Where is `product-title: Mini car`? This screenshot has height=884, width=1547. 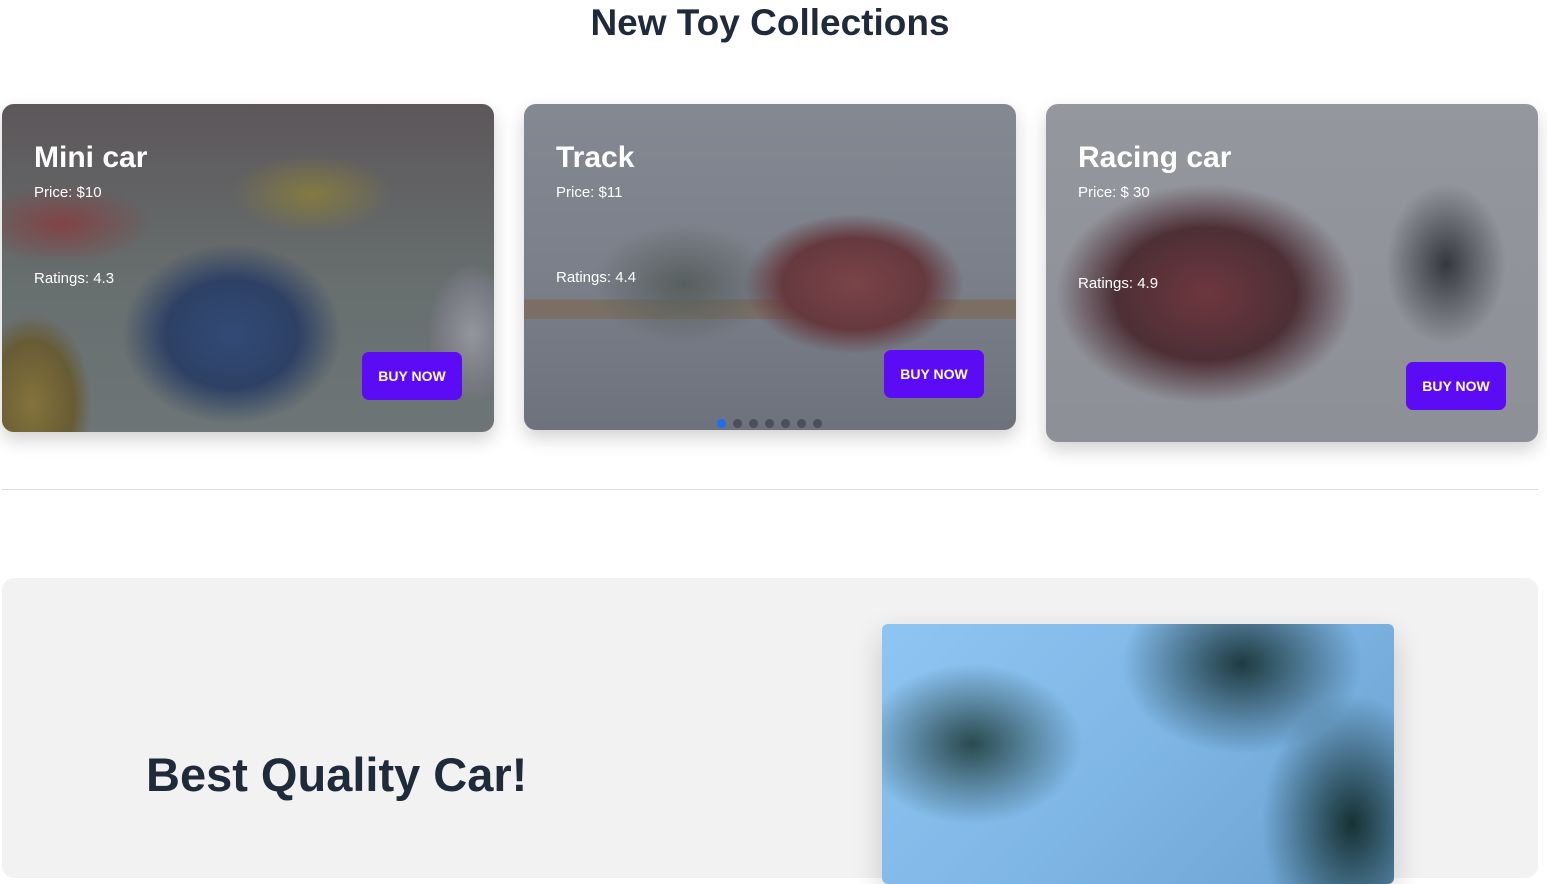
product-title: Mini car is located at coordinates (91, 157).